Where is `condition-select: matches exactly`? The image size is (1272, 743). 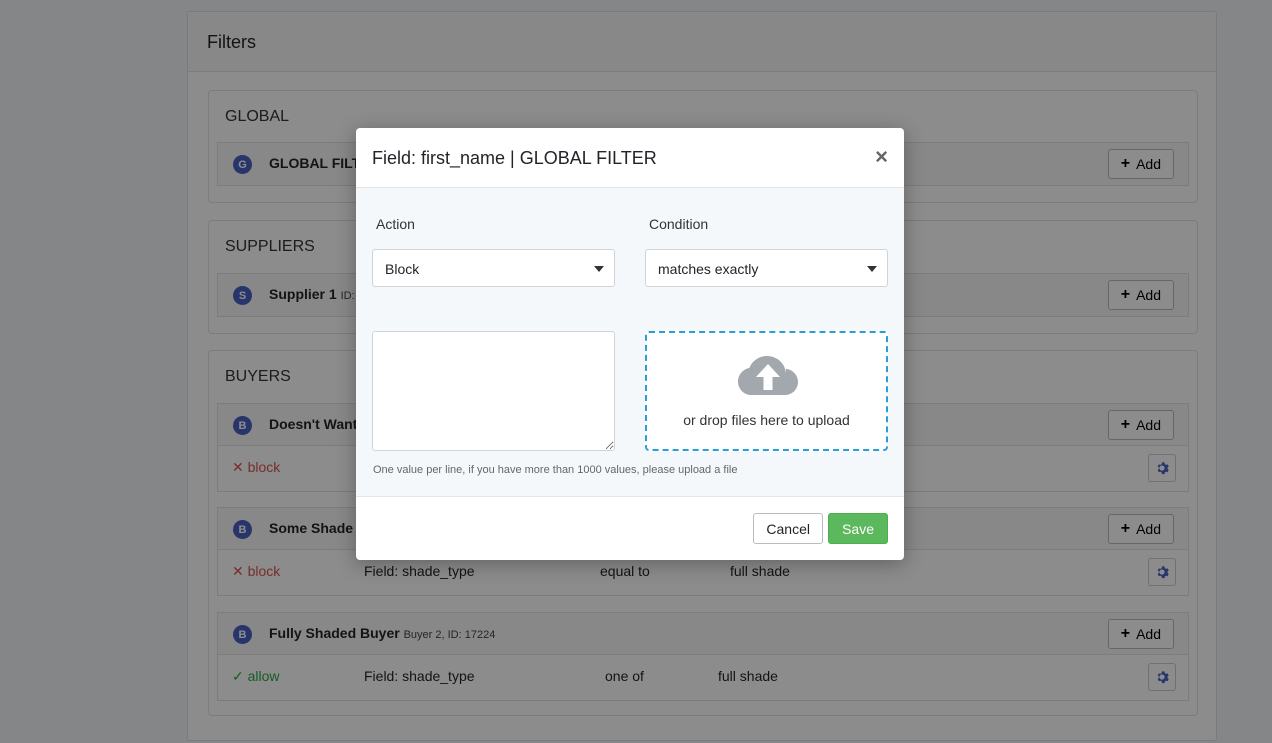
condition-select: matches exactly is located at coordinates (766, 268).